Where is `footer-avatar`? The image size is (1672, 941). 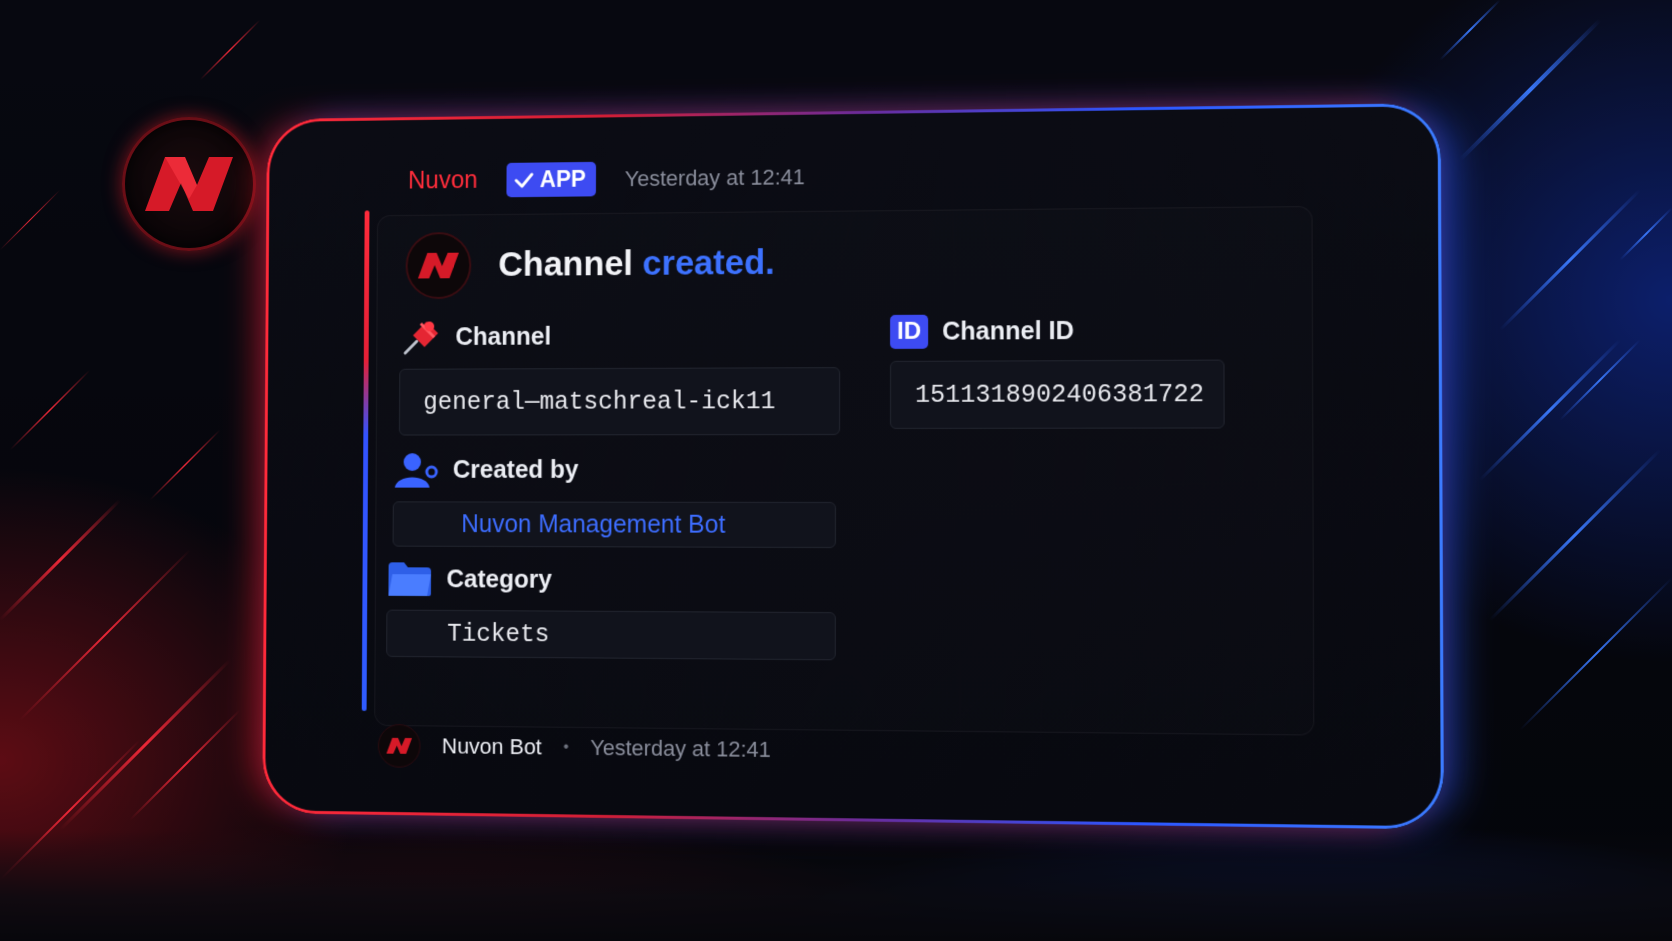 footer-avatar is located at coordinates (399, 745).